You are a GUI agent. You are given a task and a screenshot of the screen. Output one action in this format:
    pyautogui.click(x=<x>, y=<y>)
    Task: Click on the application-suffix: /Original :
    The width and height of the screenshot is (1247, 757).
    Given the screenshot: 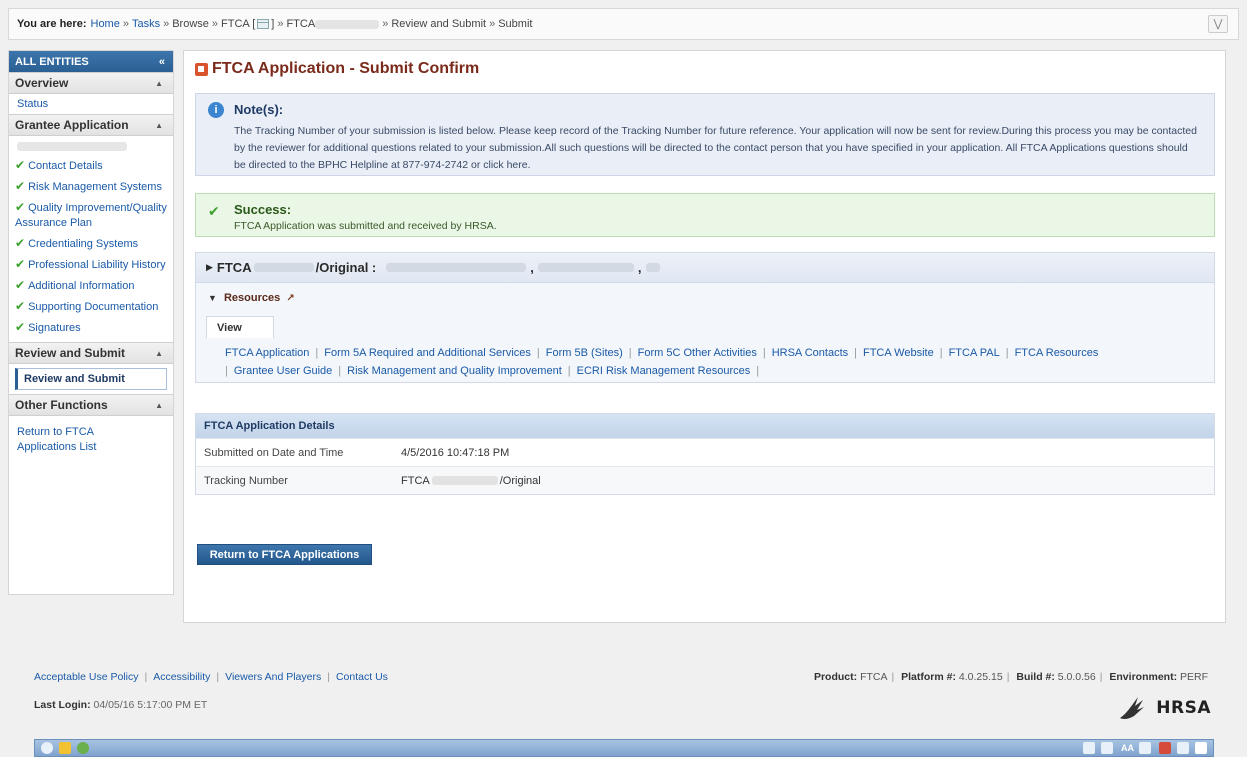 What is the action you would take?
    pyautogui.click(x=346, y=267)
    